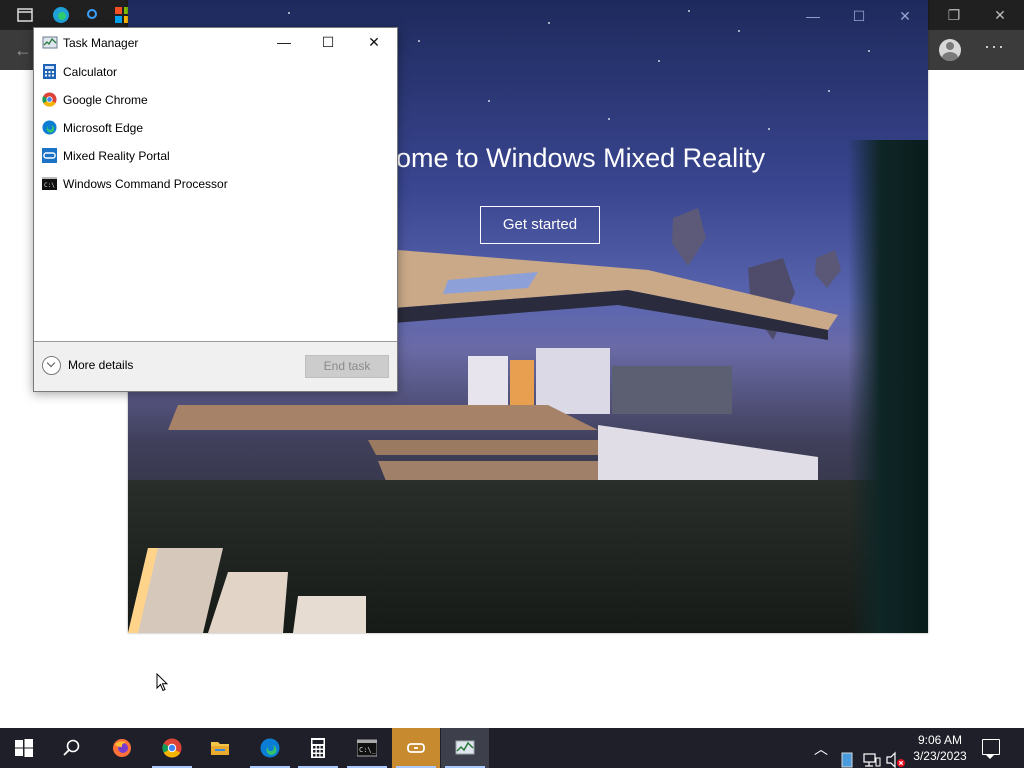  Describe the element at coordinates (93, 15) in the screenshot. I see `search-tab-icon` at that location.